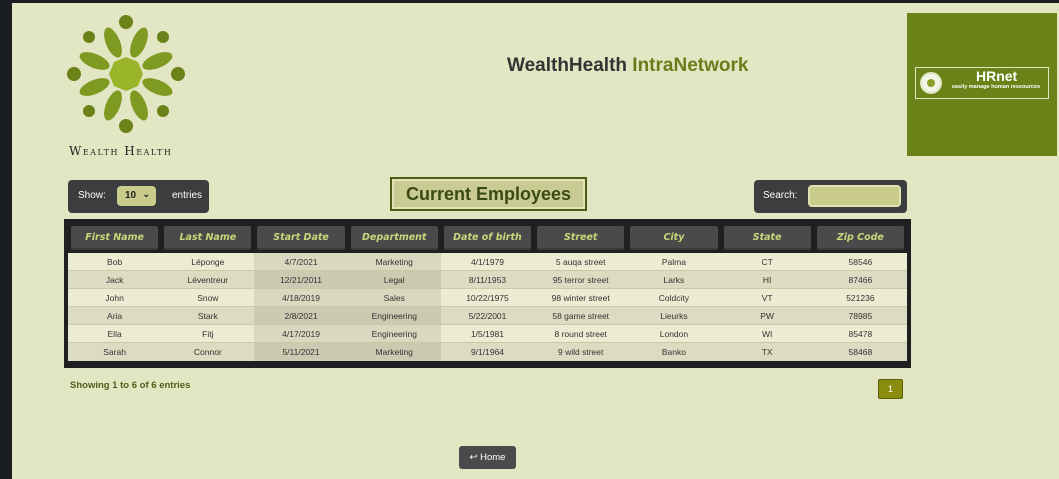  Describe the element at coordinates (860, 316) in the screenshot. I see `table-cell: 78985` at that location.